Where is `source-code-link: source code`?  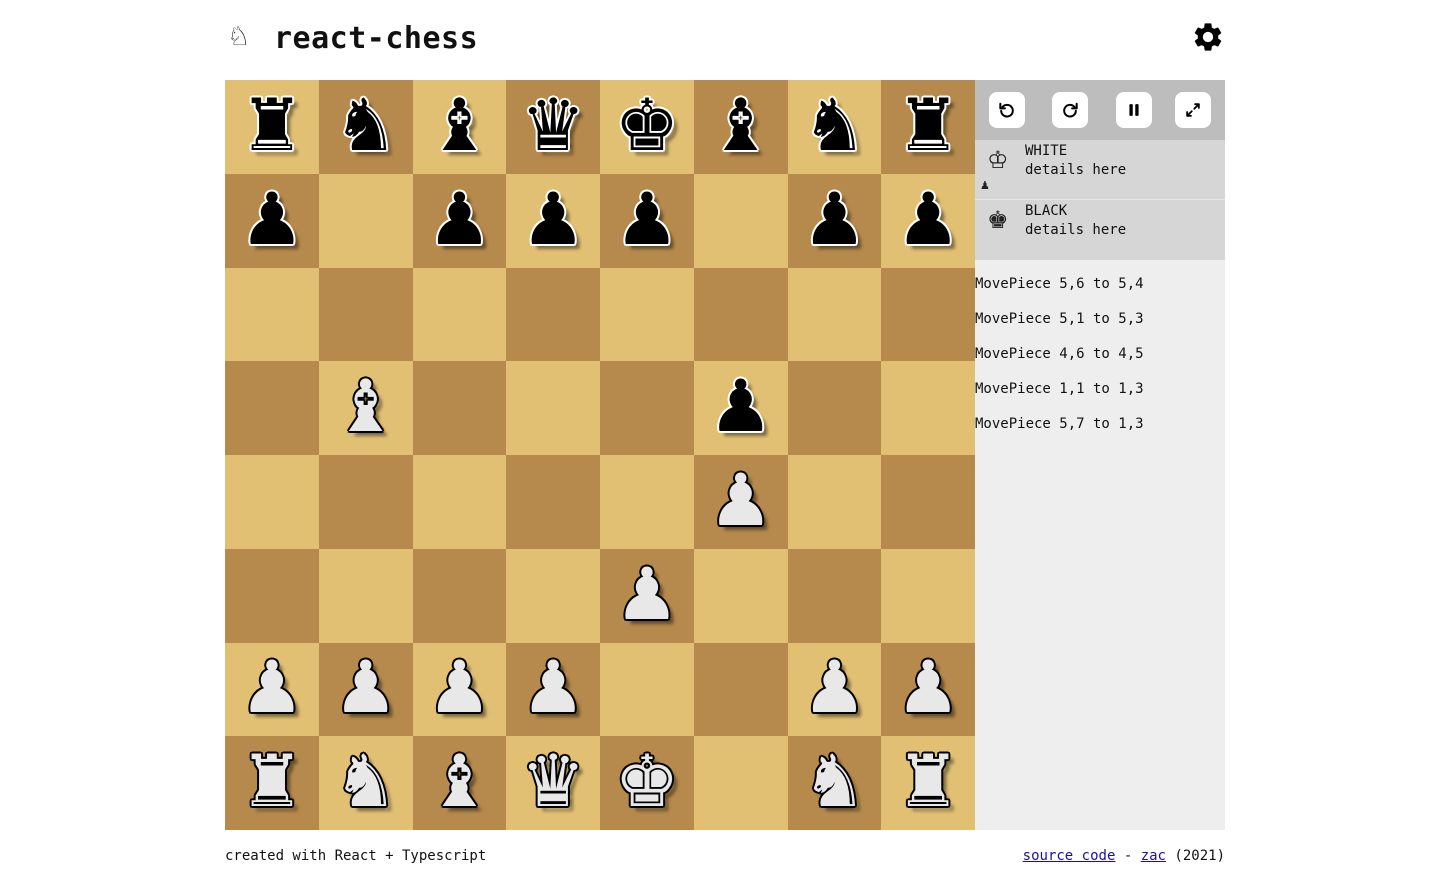
source-code-link: source code is located at coordinates (1069, 856).